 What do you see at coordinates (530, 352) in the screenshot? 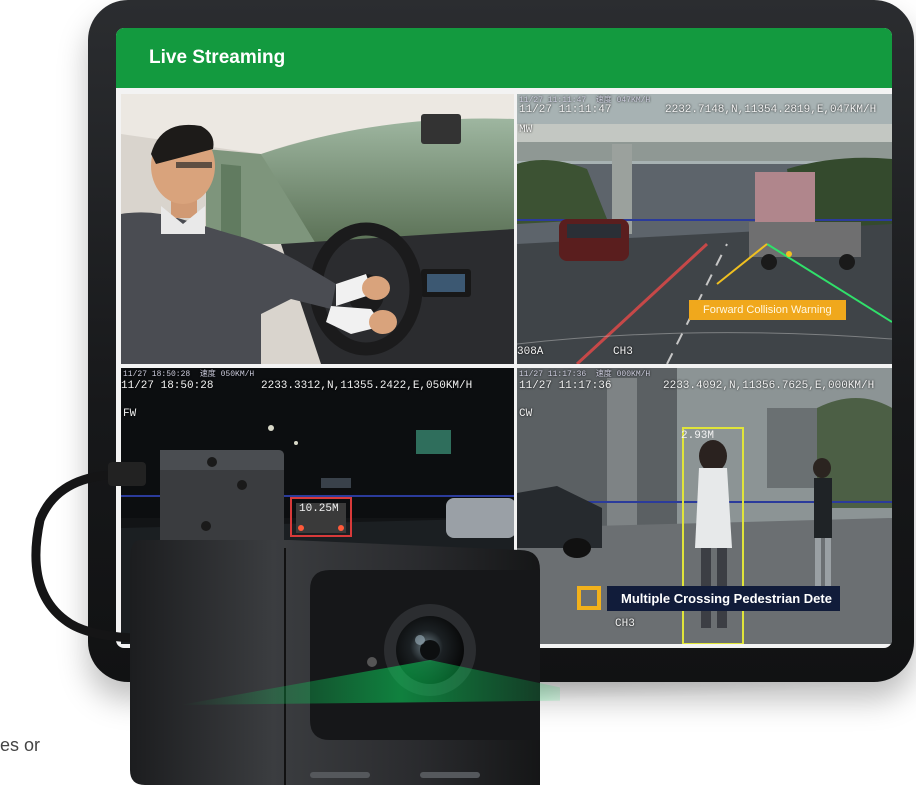
I see `forward-camera-id: 308A` at bounding box center [530, 352].